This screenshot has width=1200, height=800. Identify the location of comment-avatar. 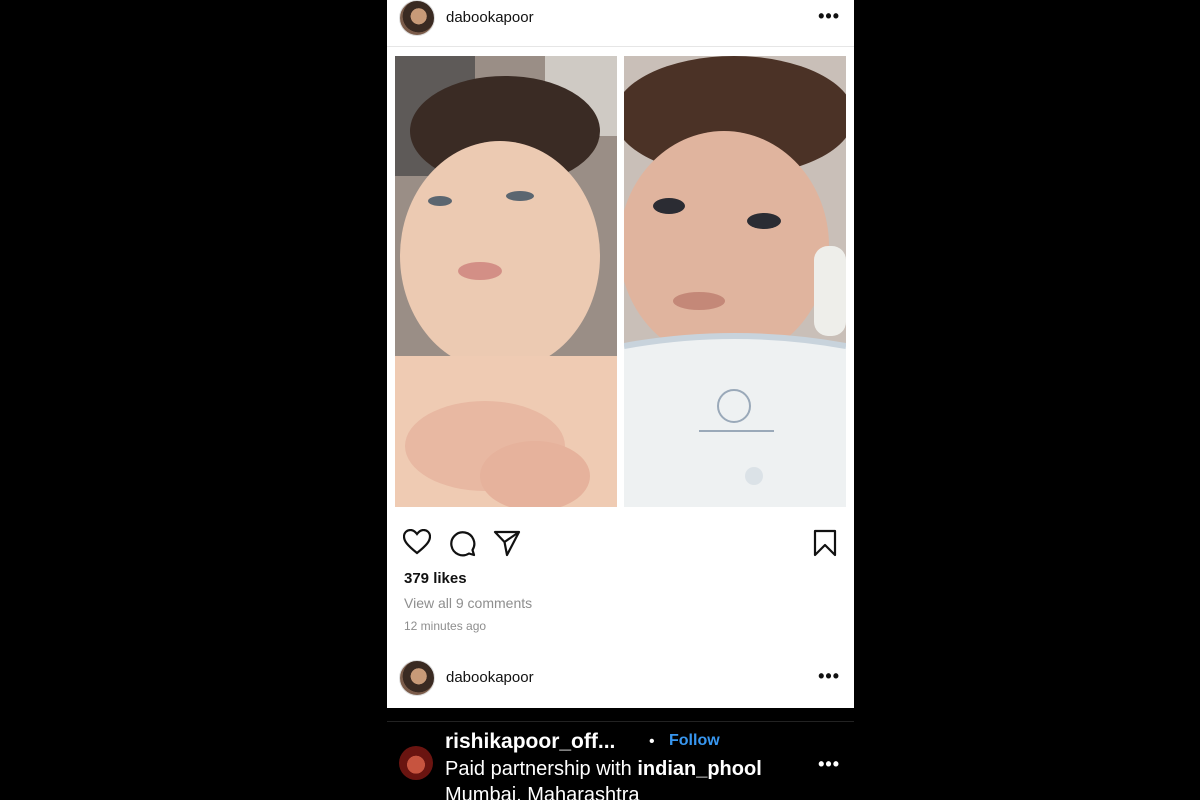
(417, 678).